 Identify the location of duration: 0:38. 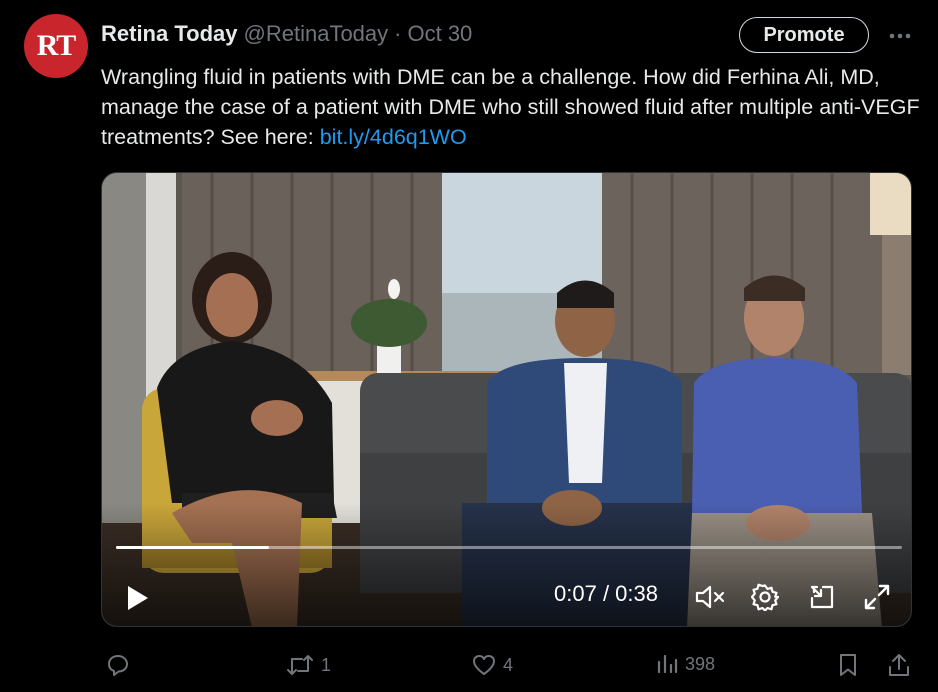
(636, 593).